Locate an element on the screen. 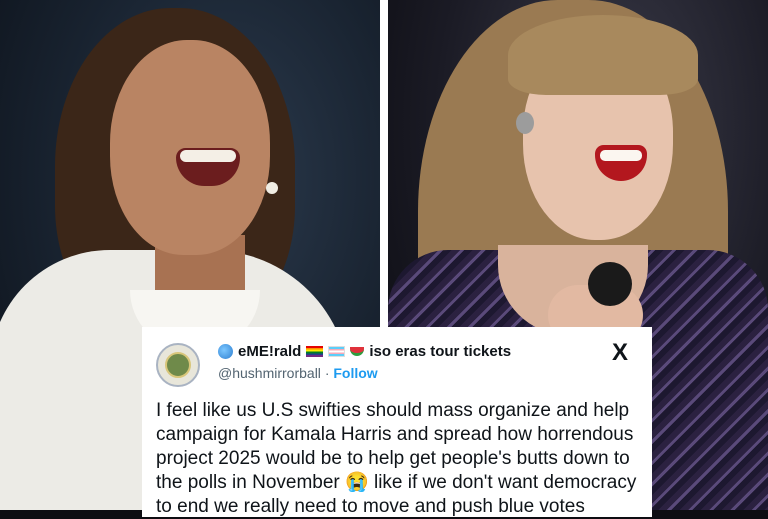 Image resolution: width=768 pixels, height=519 pixels. user-handle: @hushmirrorball is located at coordinates (269, 373).